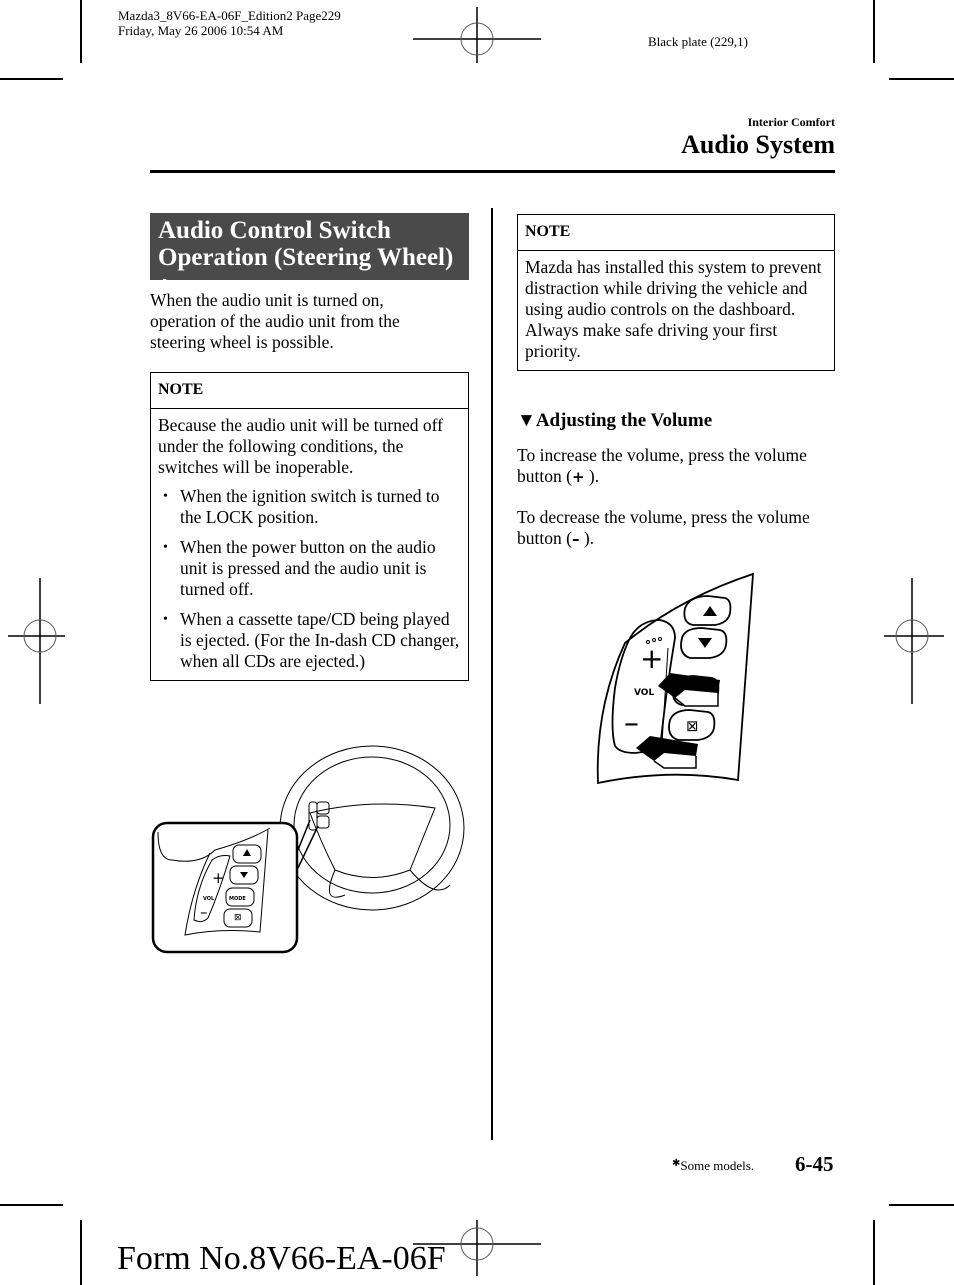 Image resolution: width=954 pixels, height=1285 pixels. Describe the element at coordinates (713, 1165) in the screenshot. I see `footnote: ✱Some models.` at that location.